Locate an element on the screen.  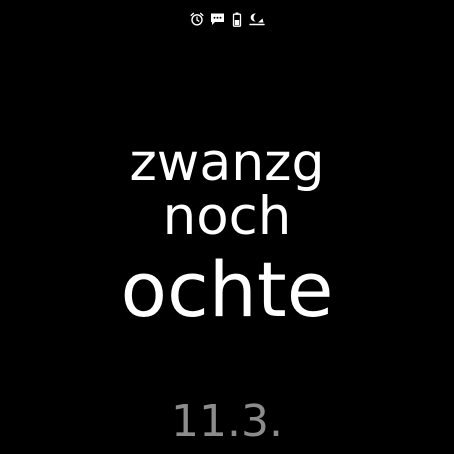
time-word-line-1: zwanzg is located at coordinates (227, 163).